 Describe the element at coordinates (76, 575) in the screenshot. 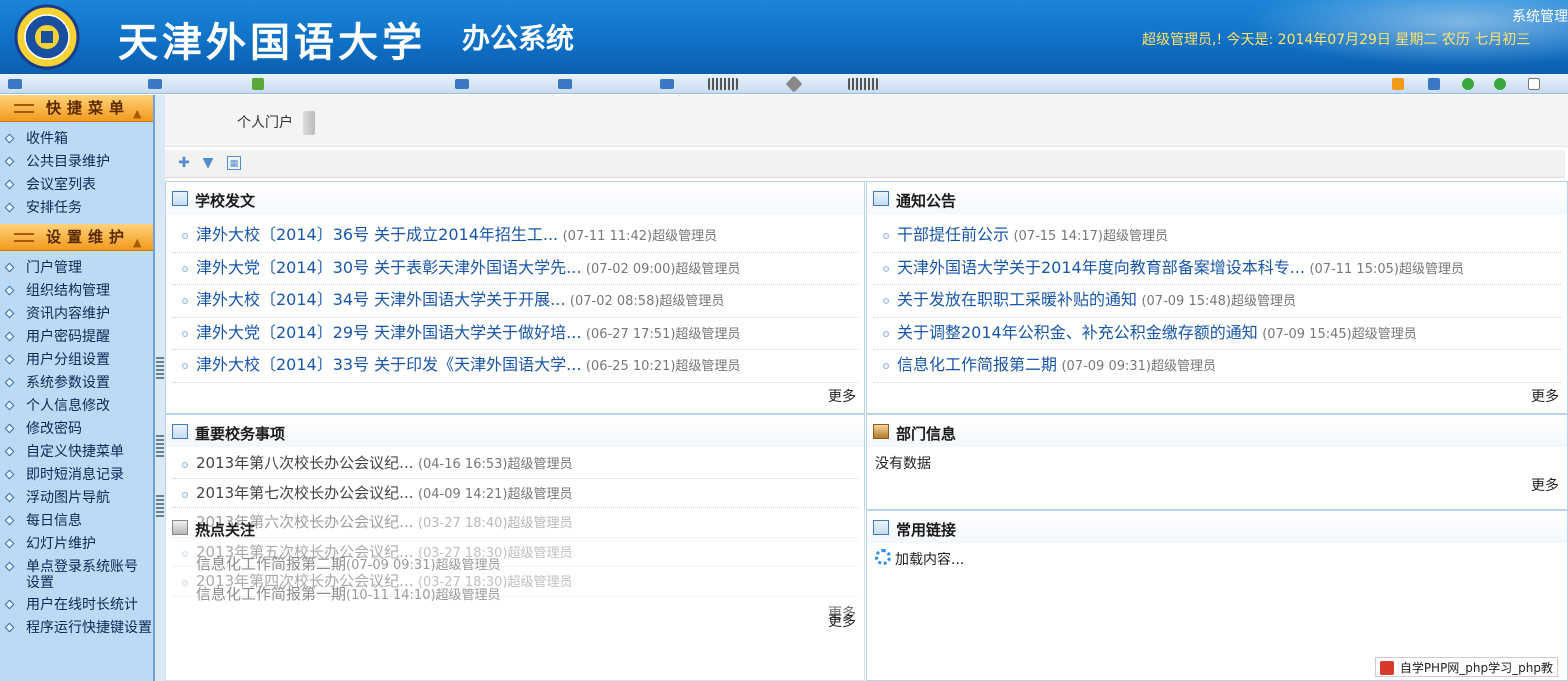

I see `sidebar-item-sso-accounts: 单点登录系统账号设置` at that location.